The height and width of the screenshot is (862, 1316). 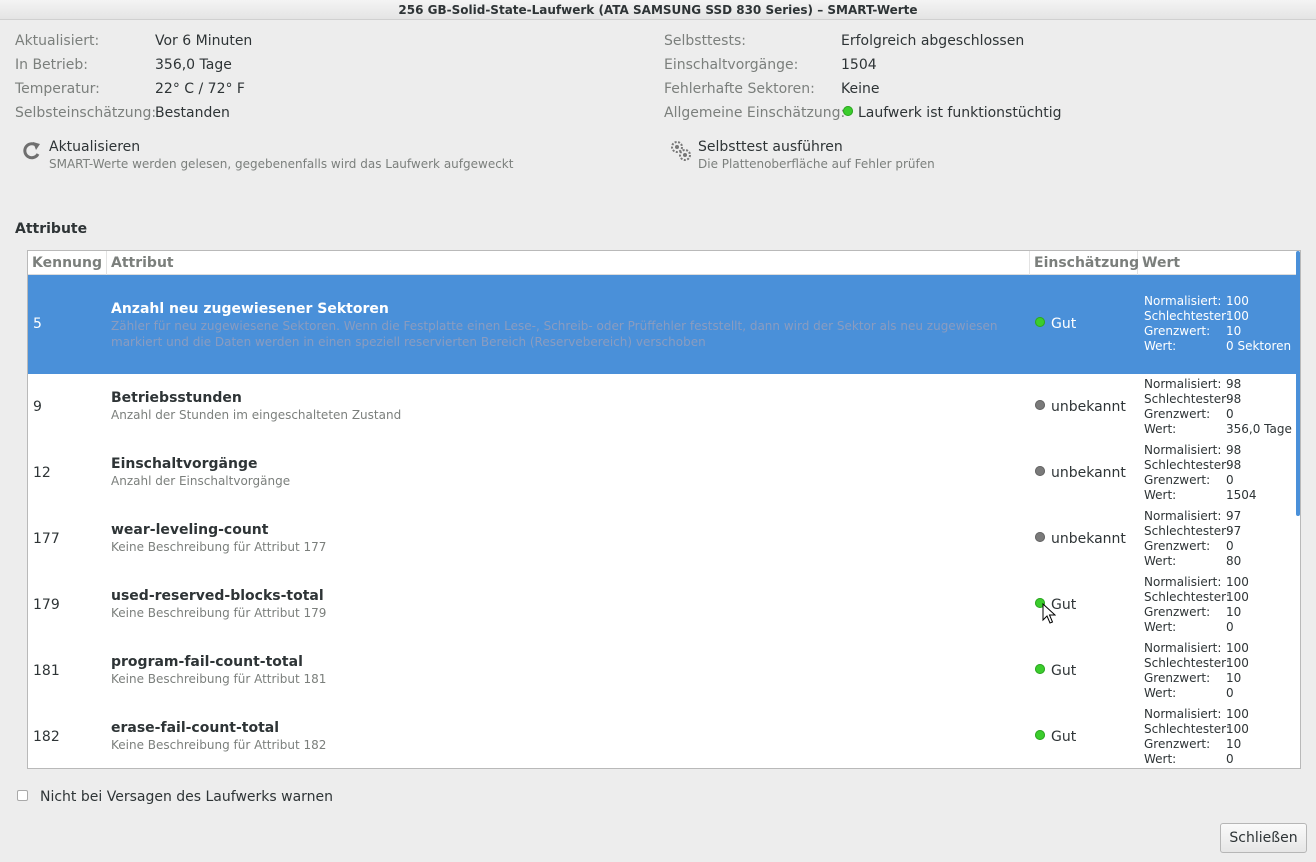 I want to click on close-button: Schließen, so click(x=1263, y=838).